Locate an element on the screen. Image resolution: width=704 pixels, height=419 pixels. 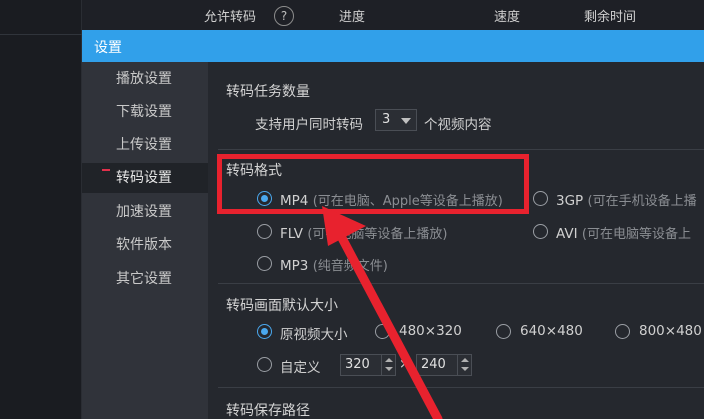
sidebar-item-transcode: 转码设置 is located at coordinates (145, 178).